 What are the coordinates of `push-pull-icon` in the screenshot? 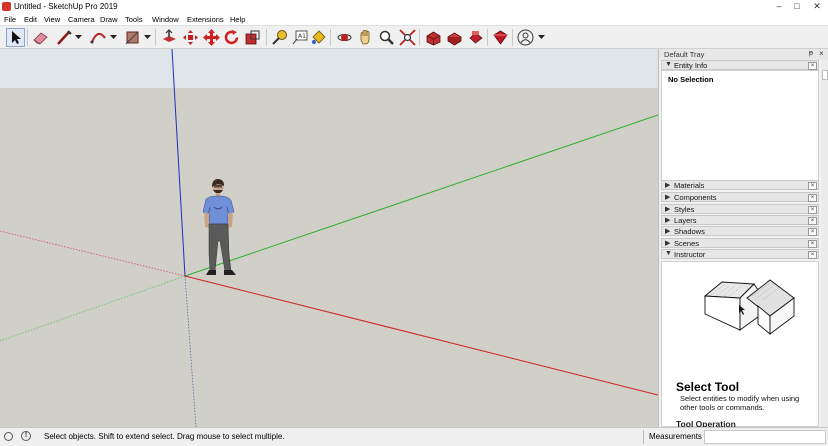 It's located at (169, 37).